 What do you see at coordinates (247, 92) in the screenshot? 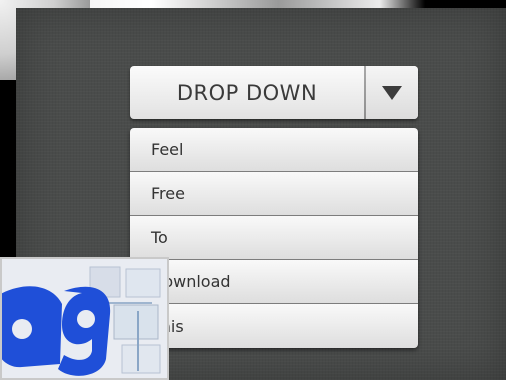
I see `dropdown-label: DROP DOWN` at bounding box center [247, 92].